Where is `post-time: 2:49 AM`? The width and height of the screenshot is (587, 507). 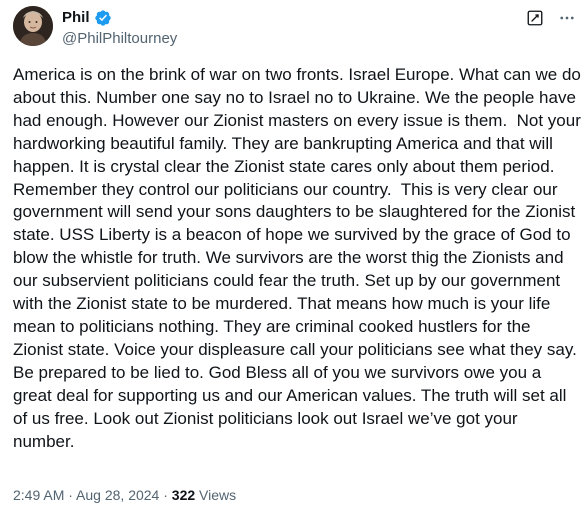 post-time: 2:49 AM is located at coordinates (38, 495).